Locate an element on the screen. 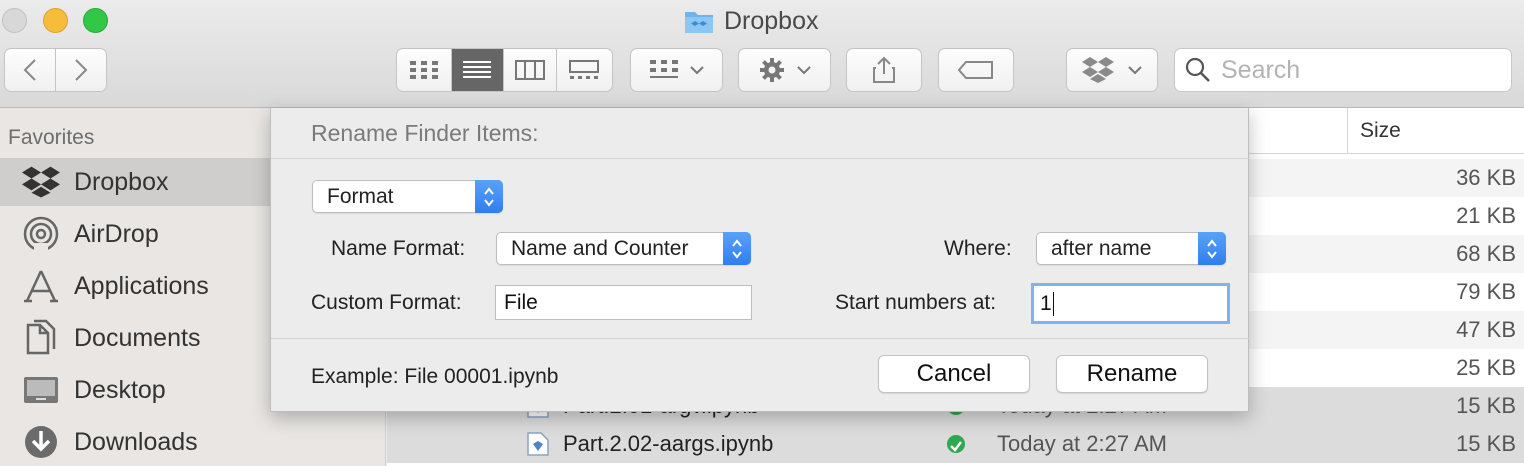 The width and height of the screenshot is (1524, 466). tags-button is located at coordinates (976, 70).